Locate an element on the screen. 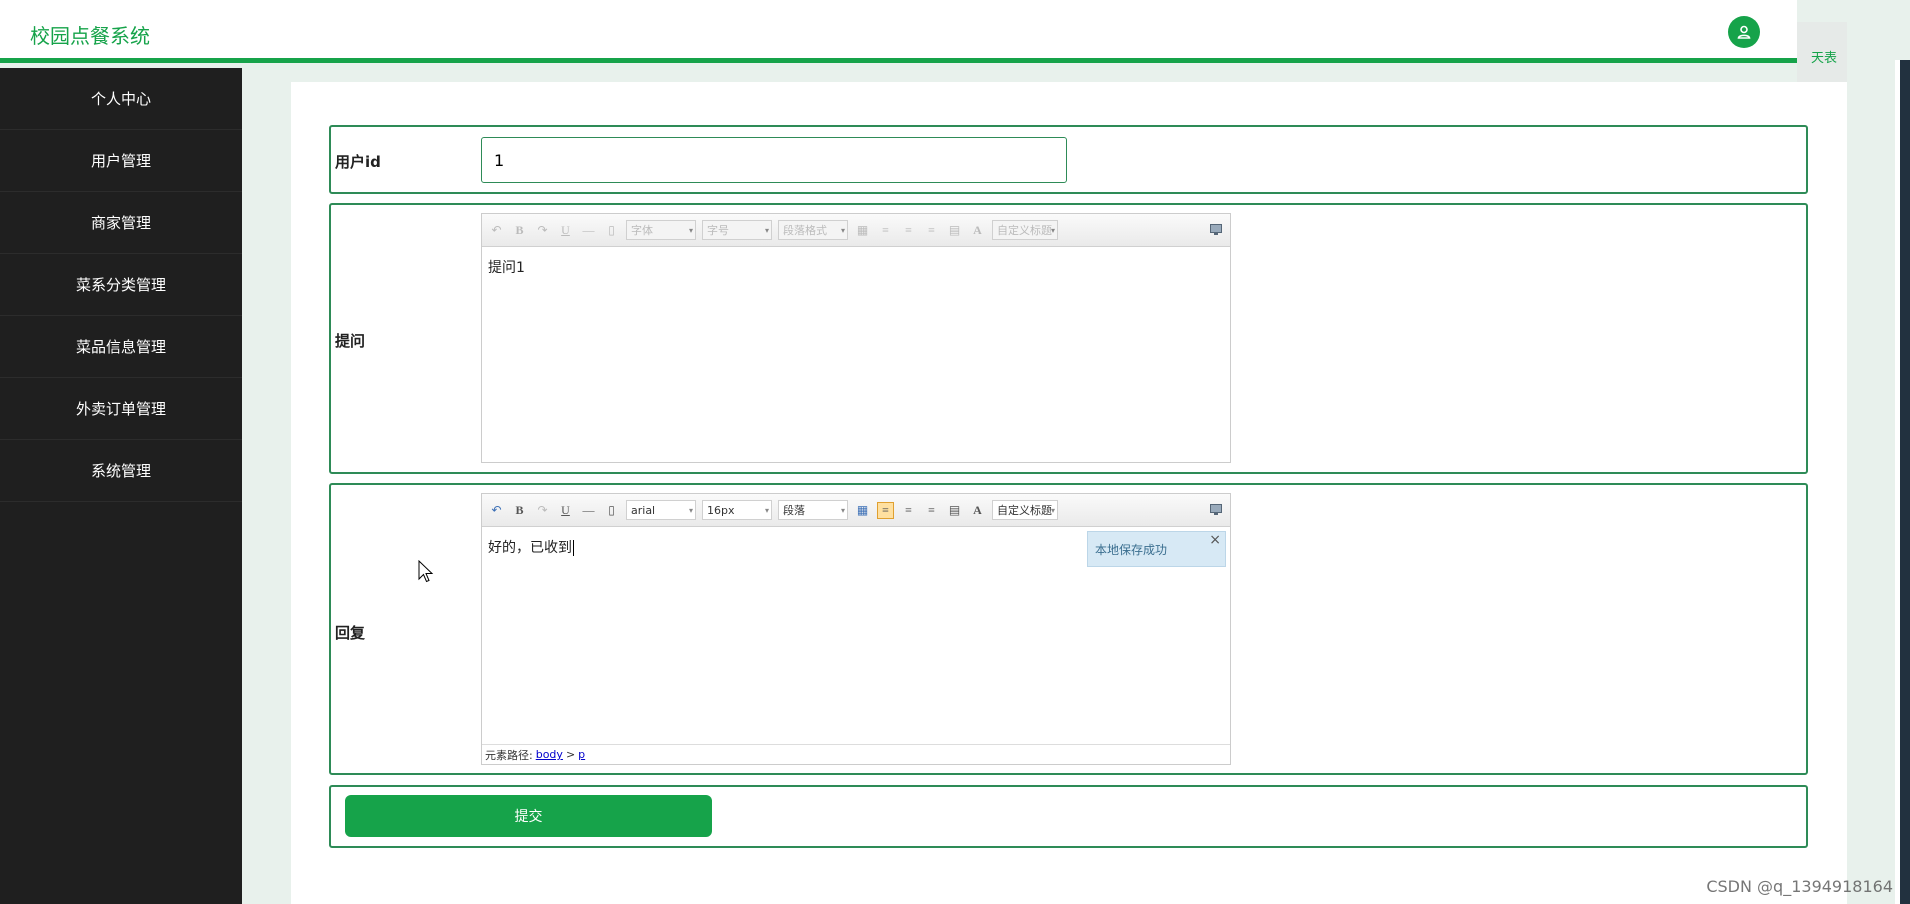 This screenshot has width=1910, height=904. sidebar-item-dish-info: 菜品信息管理 is located at coordinates (121, 347).